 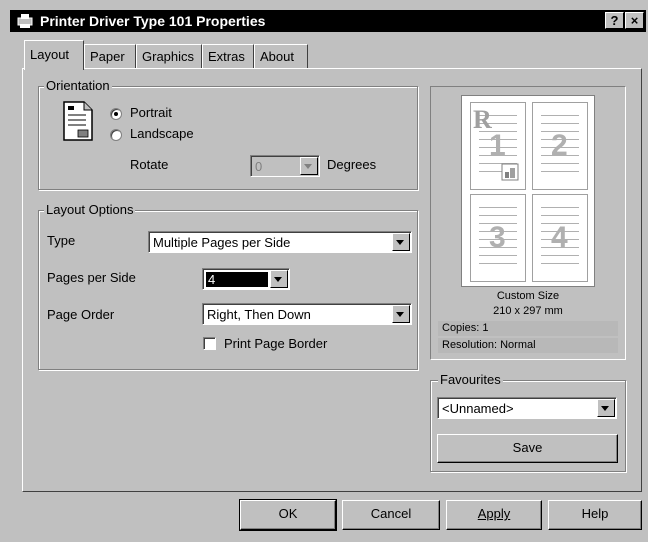 What do you see at coordinates (209, 343) in the screenshot?
I see `print-page-border-checkbox` at bounding box center [209, 343].